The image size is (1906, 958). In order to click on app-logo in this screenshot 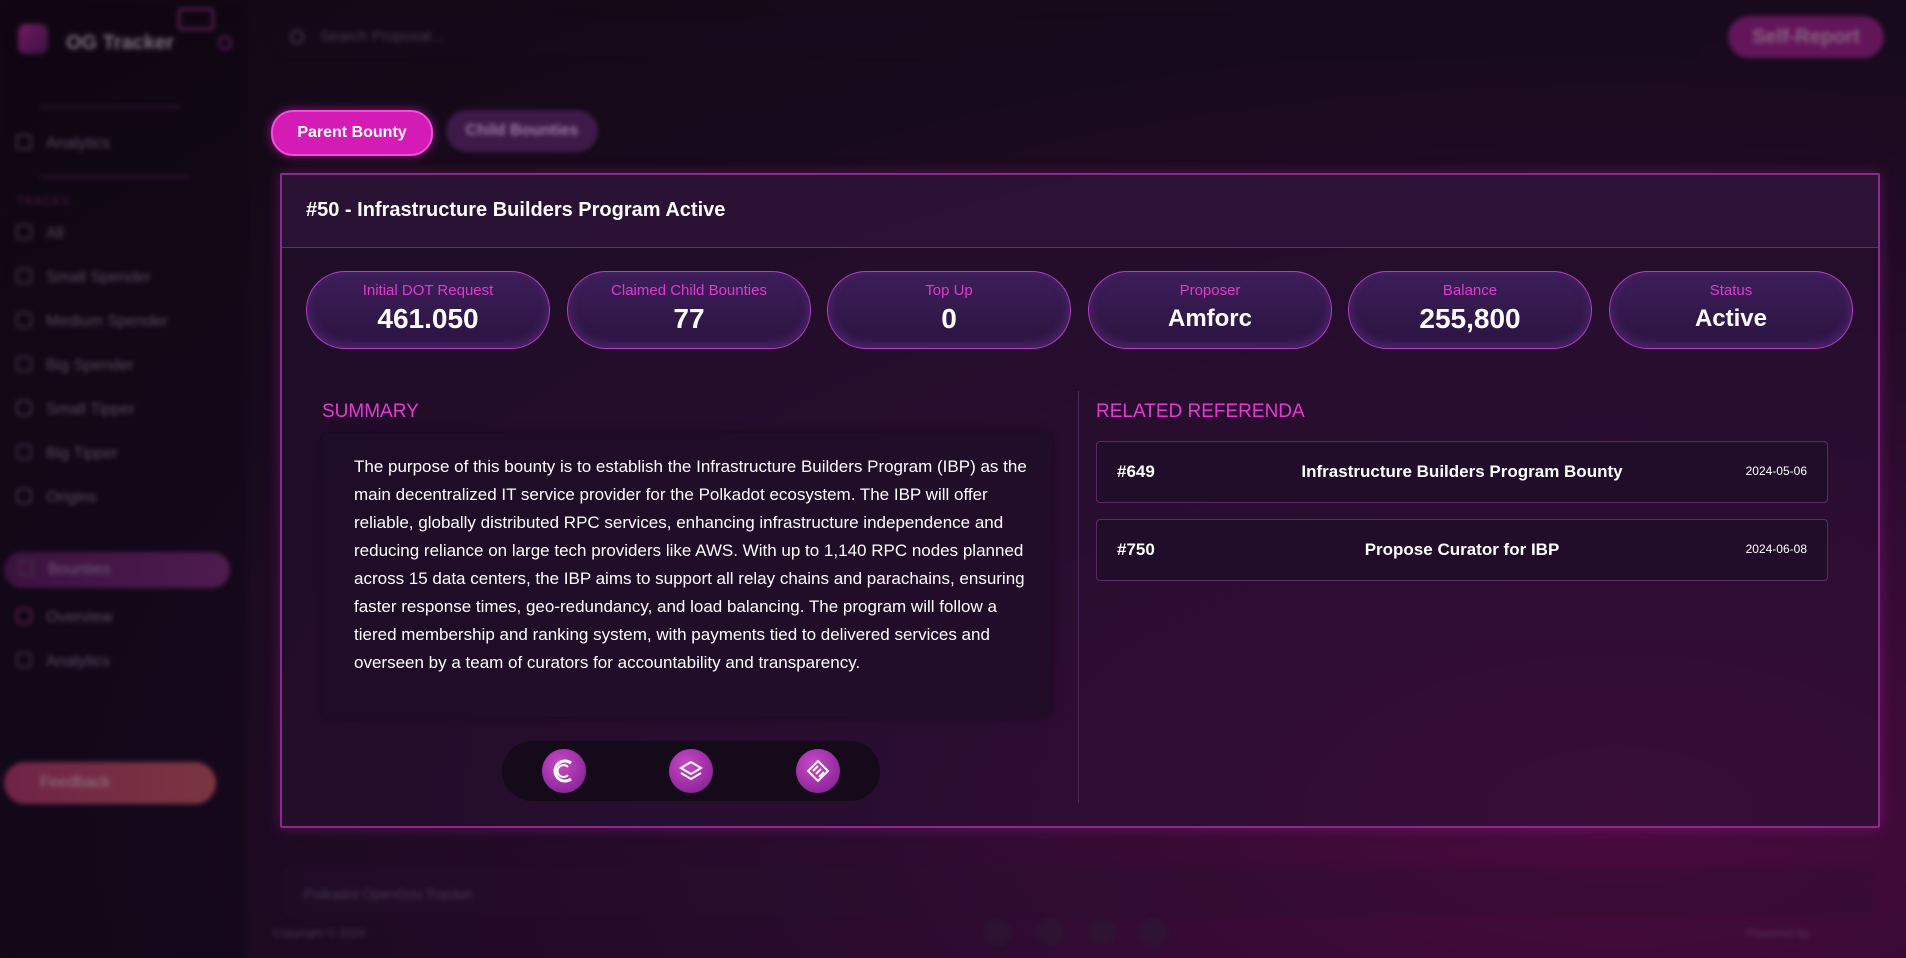, I will do `click(33, 39)`.